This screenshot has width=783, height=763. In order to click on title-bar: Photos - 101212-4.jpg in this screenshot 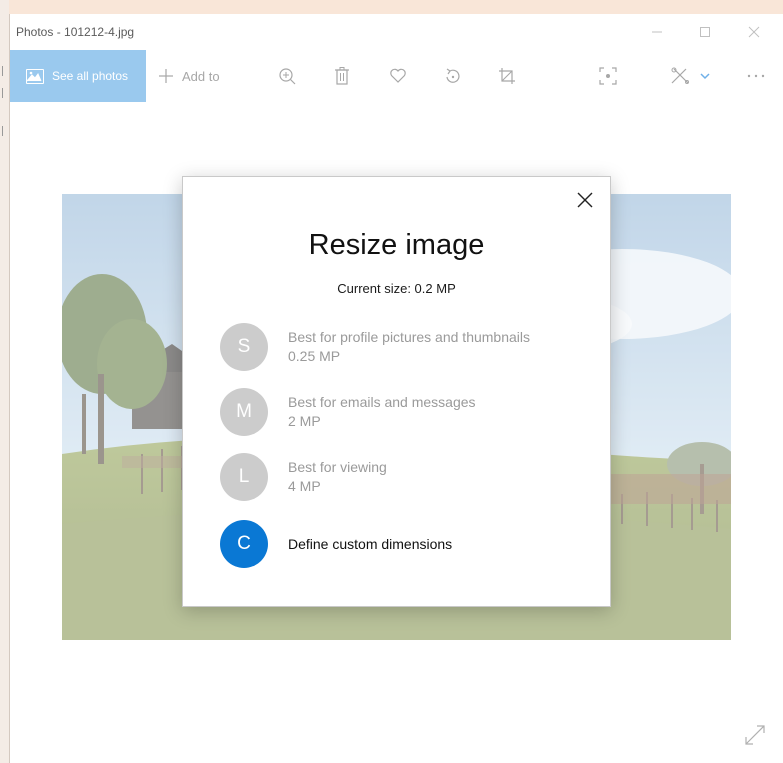, I will do `click(396, 32)`.